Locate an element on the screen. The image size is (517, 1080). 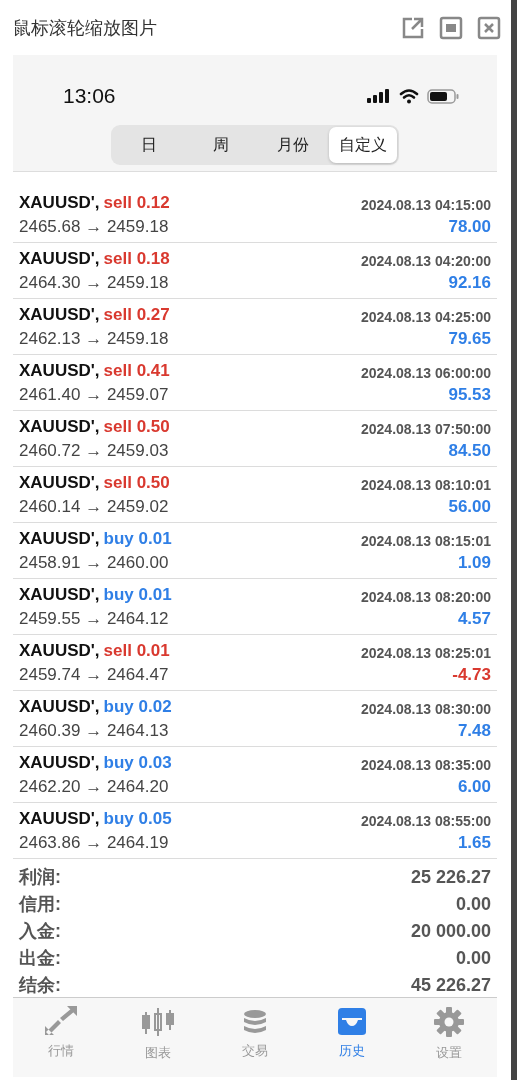
profit-value: 92.16 is located at coordinates (469, 282).